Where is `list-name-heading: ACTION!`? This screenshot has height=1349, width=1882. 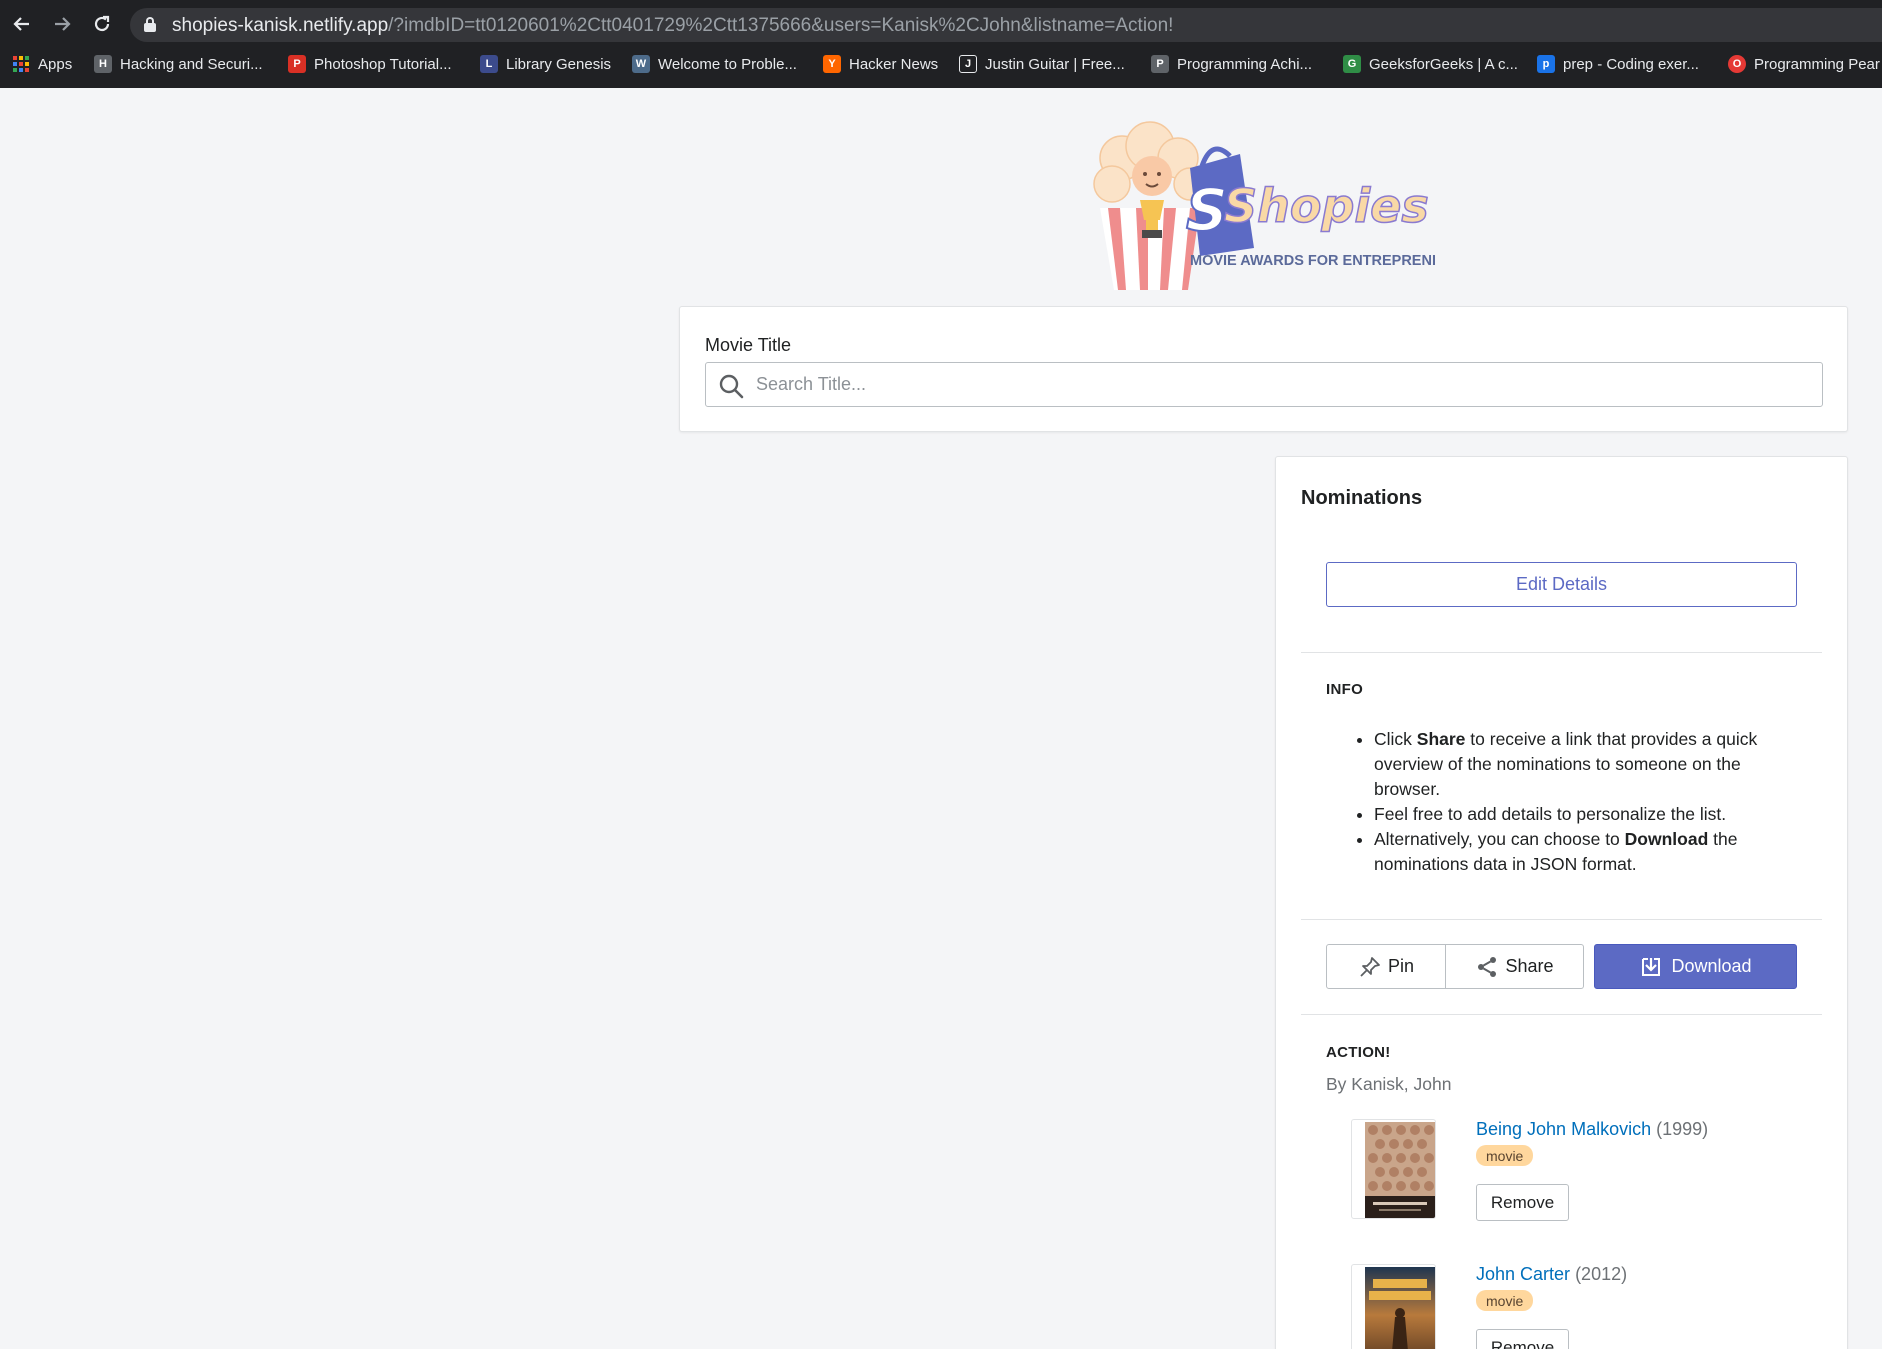 list-name-heading: ACTION! is located at coordinates (1358, 1052).